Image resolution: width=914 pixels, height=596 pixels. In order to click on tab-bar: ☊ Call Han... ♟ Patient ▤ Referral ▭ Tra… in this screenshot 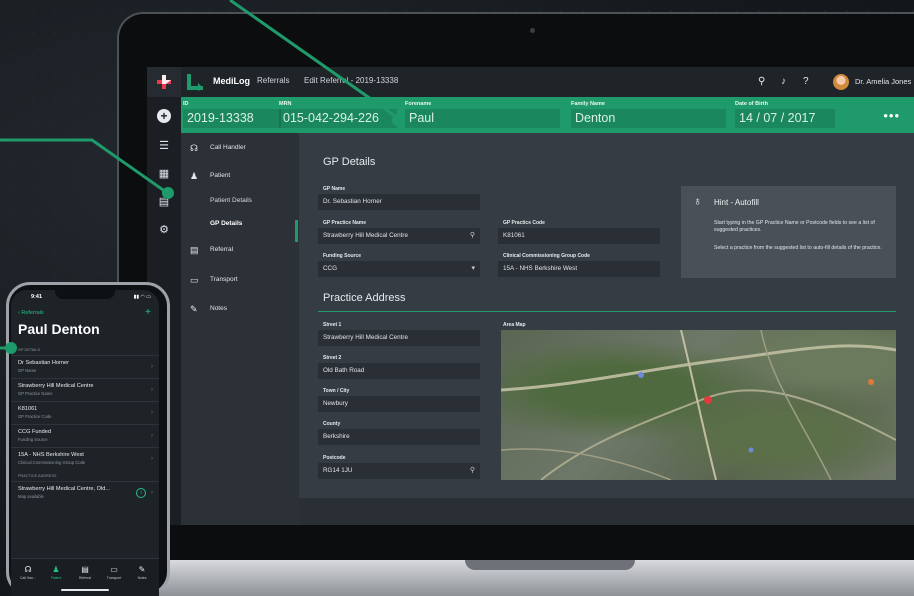, I will do `click(85, 577)`.